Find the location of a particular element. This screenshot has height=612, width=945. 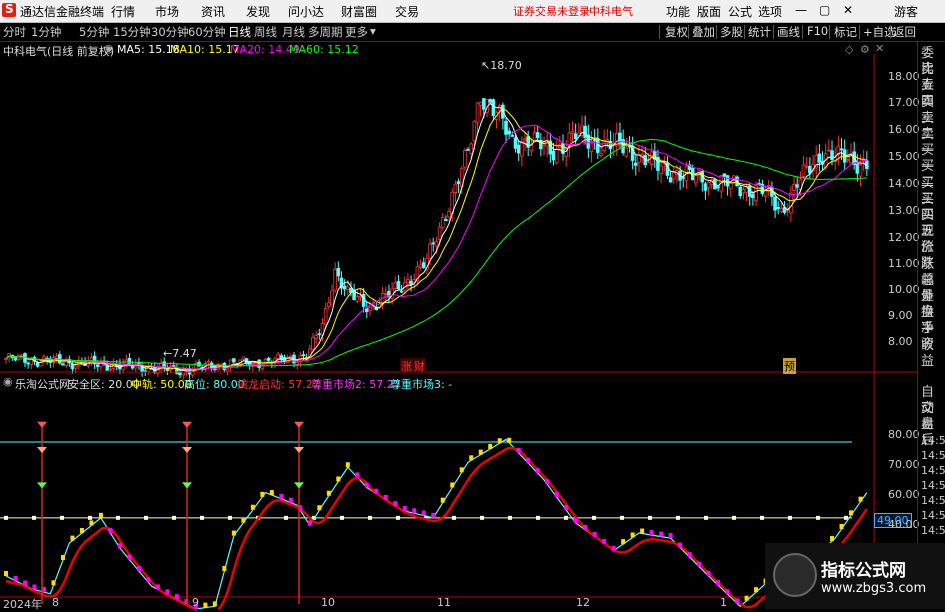

tool-f10: F10 is located at coordinates (817, 31).